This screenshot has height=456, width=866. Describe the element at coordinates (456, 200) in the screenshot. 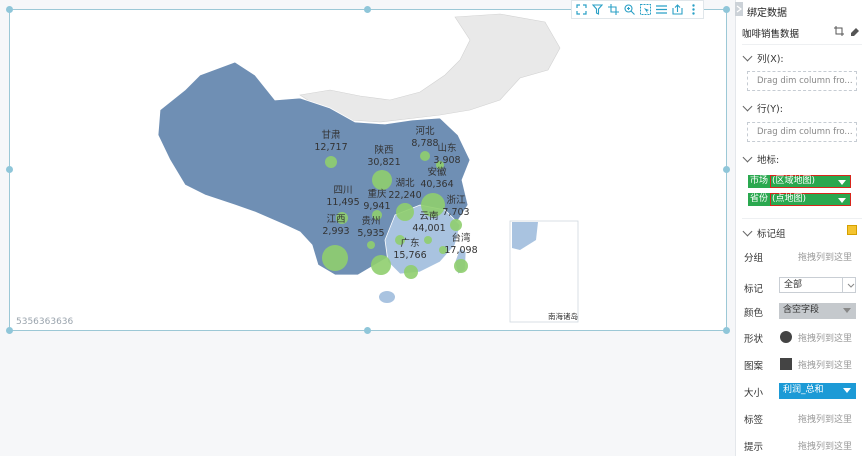

I see `region-name-label: 浙江` at that location.